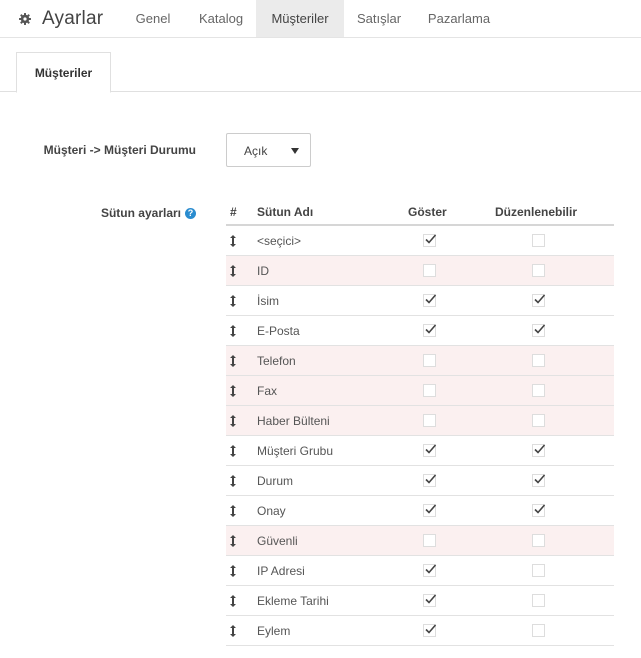 The height and width of the screenshot is (658, 641). I want to click on column-name: E-Posta, so click(278, 331).